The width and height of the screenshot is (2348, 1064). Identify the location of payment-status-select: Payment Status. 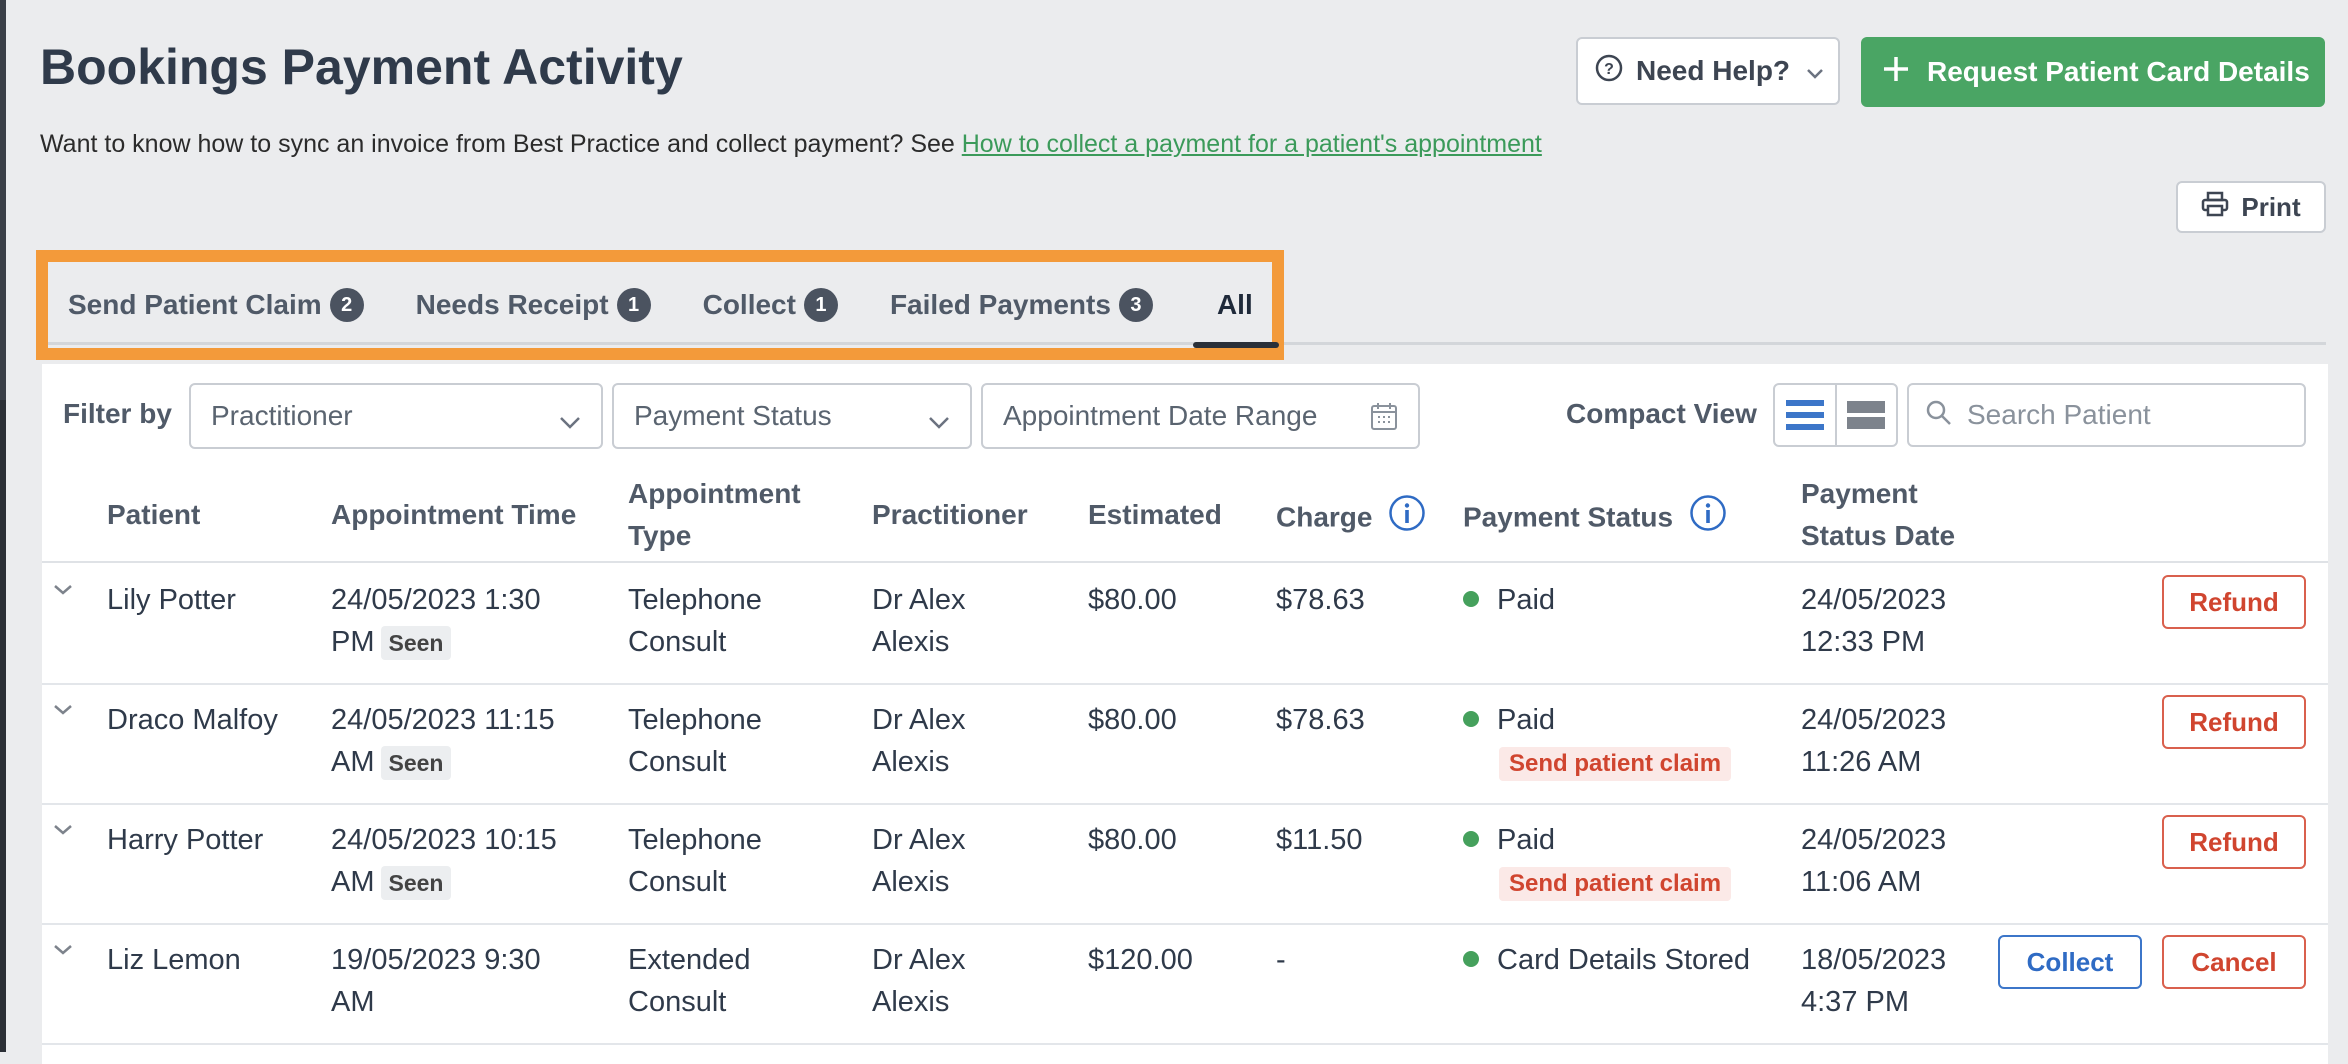
(792, 416).